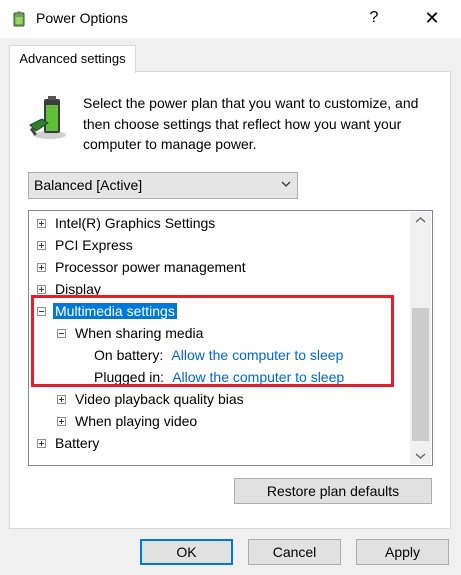  I want to click on setting-on-battery: On battery: Allow the computer to sleep, so click(218, 355).